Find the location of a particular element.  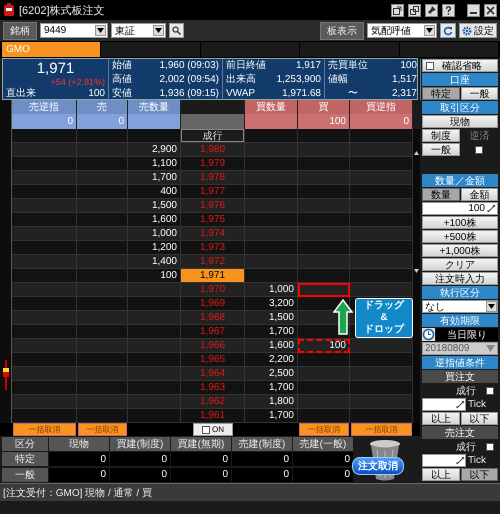

row-header: 一般 is located at coordinates (25, 475).